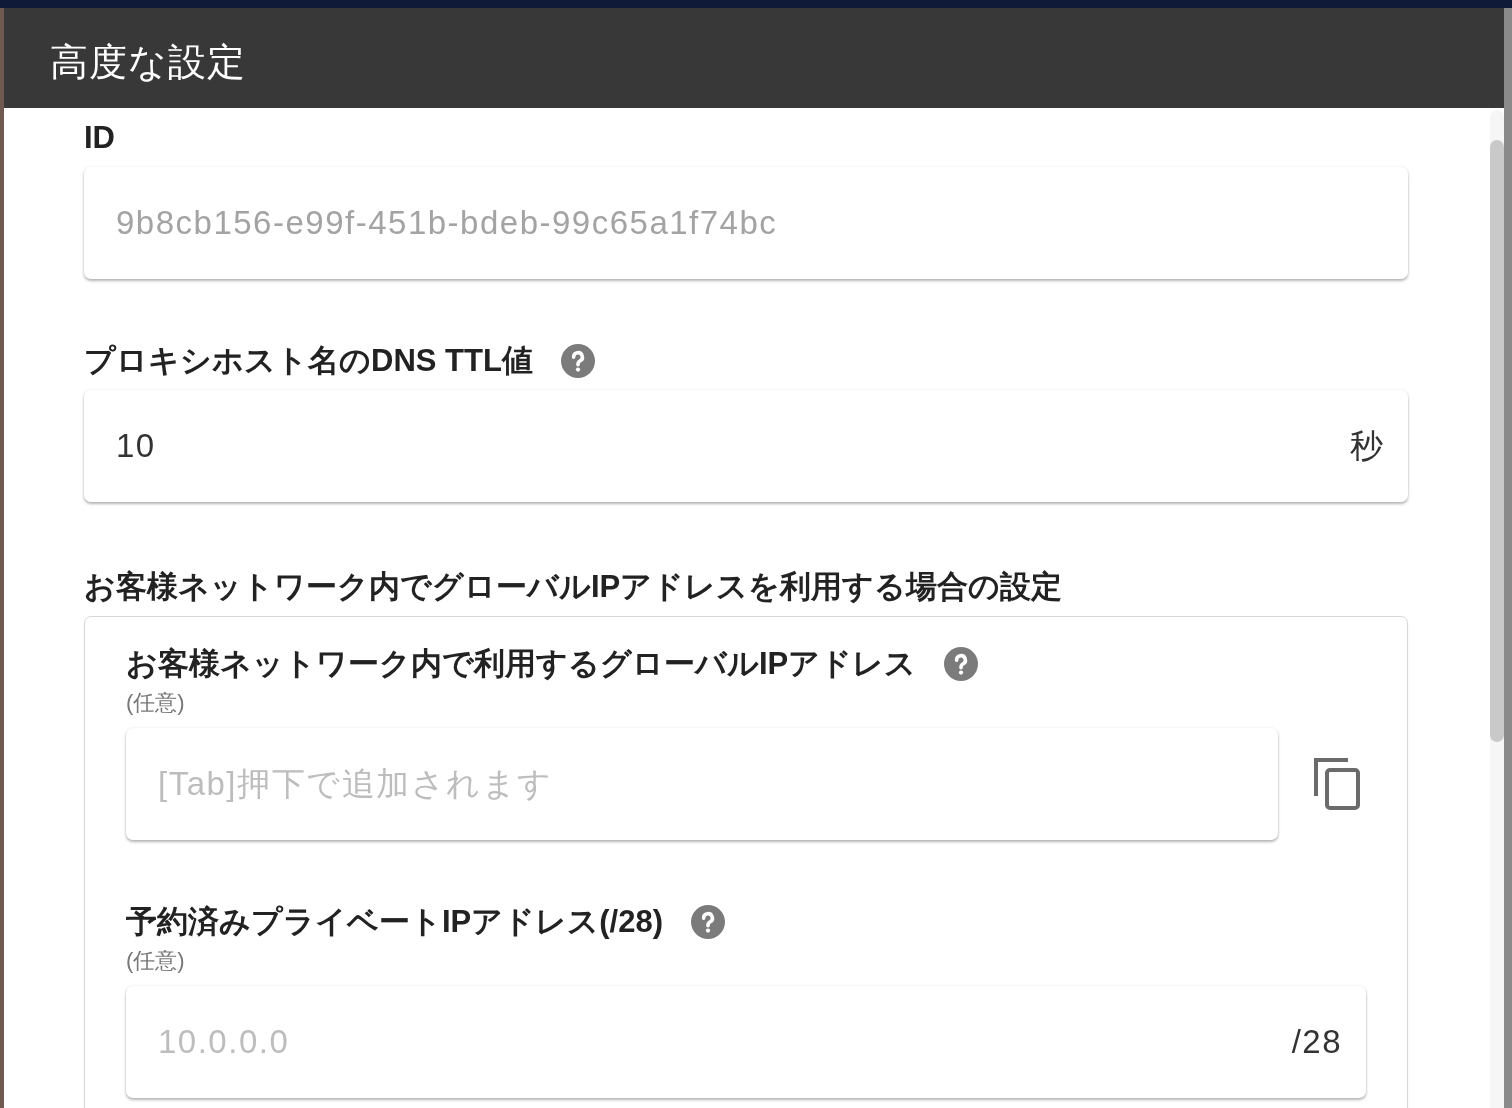 Image resolution: width=1512 pixels, height=1108 pixels. I want to click on field-label: プロキシホスト名のDNS TTL値, so click(308, 361).